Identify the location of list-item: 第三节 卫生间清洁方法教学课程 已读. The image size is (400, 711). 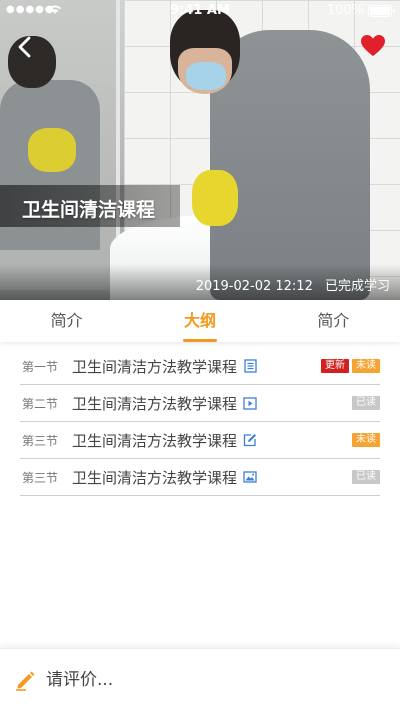
(200, 477).